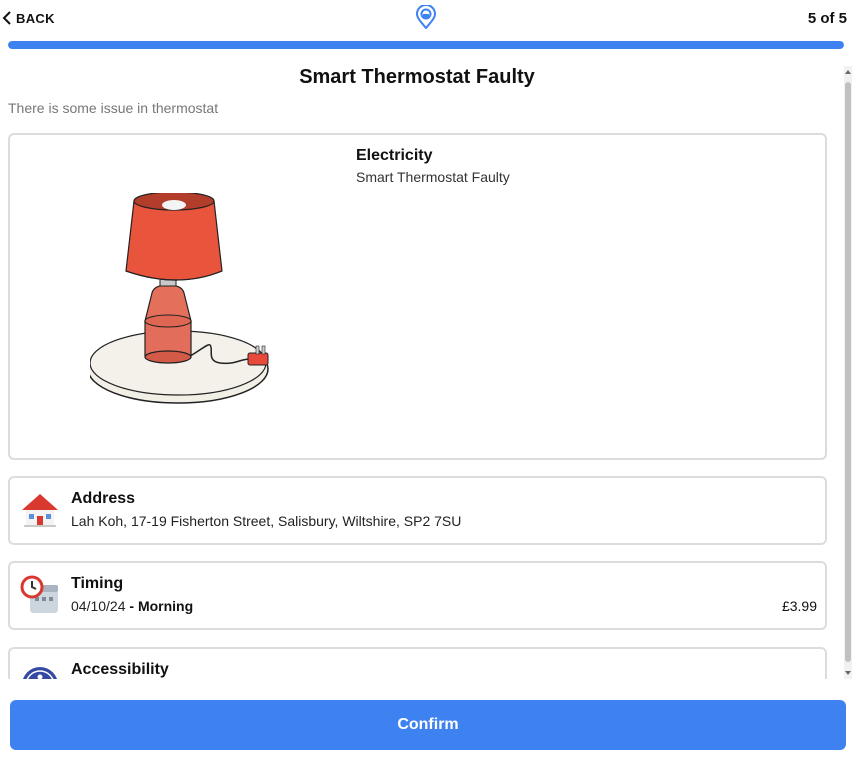  I want to click on progress-bar, so click(426, 45).